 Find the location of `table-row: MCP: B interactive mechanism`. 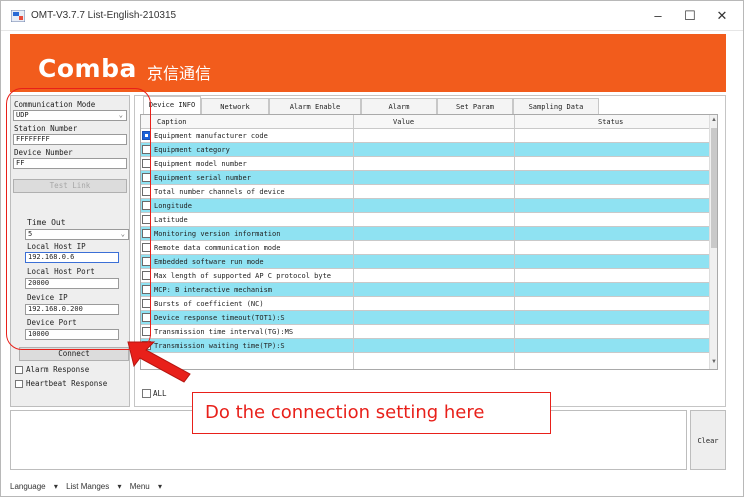

table-row: MCP: B interactive mechanism is located at coordinates (425, 290).